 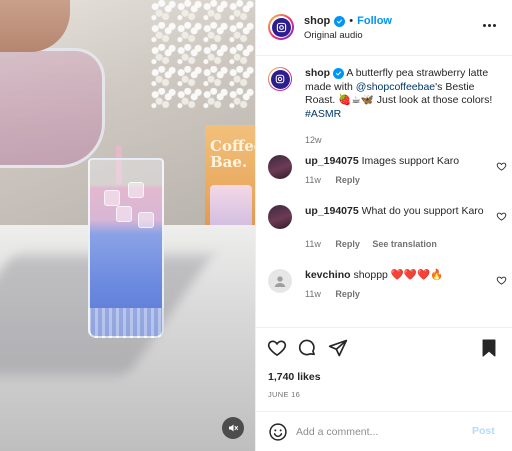 I want to click on add-comment-bar: Post, so click(x=384, y=431).